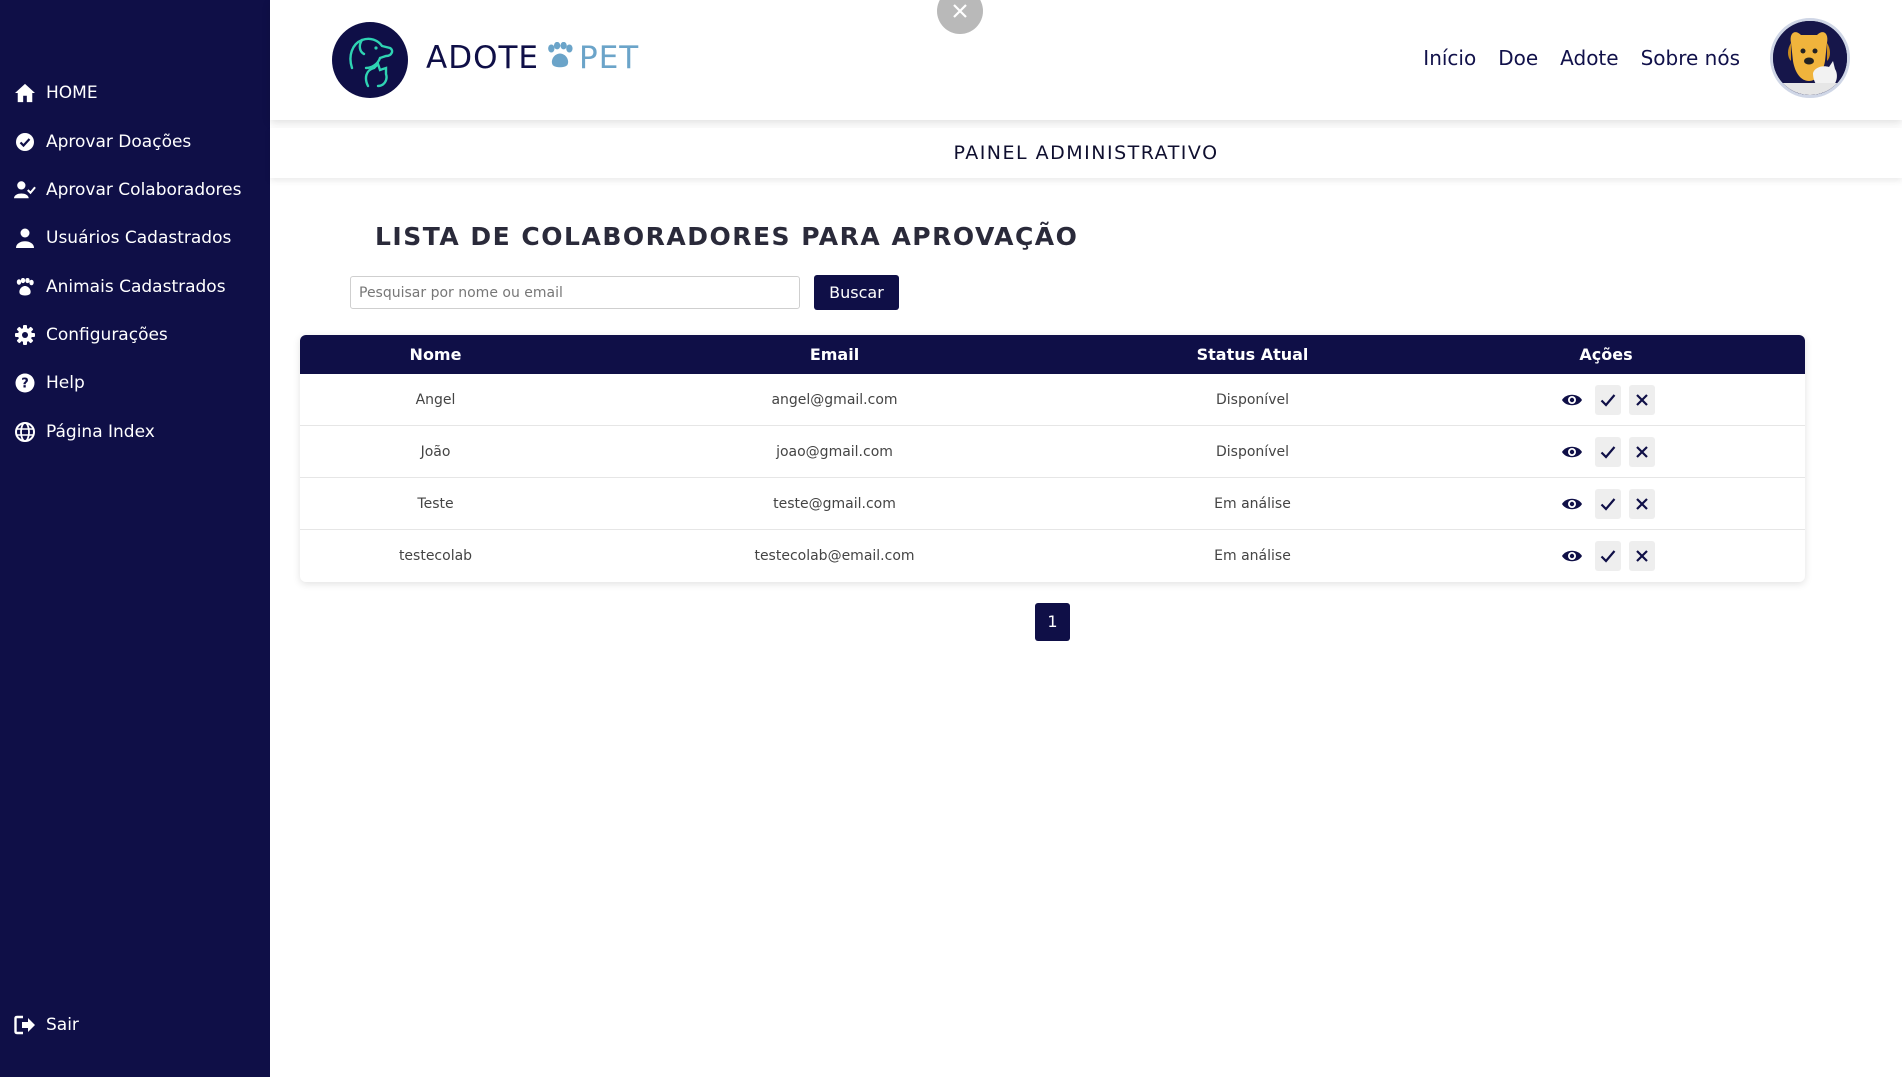 The height and width of the screenshot is (1077, 1902). What do you see at coordinates (960, 11) in the screenshot?
I see `close-icon` at bounding box center [960, 11].